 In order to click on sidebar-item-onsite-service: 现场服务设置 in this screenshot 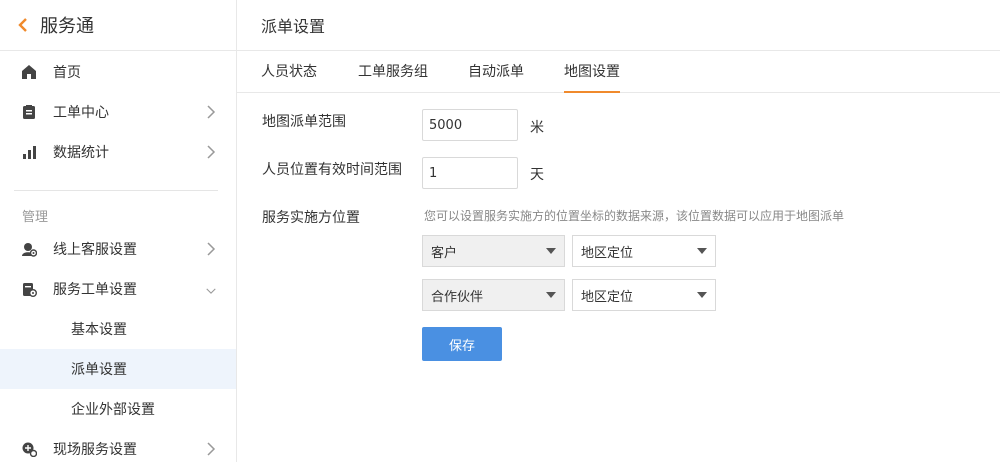, I will do `click(118, 445)`.